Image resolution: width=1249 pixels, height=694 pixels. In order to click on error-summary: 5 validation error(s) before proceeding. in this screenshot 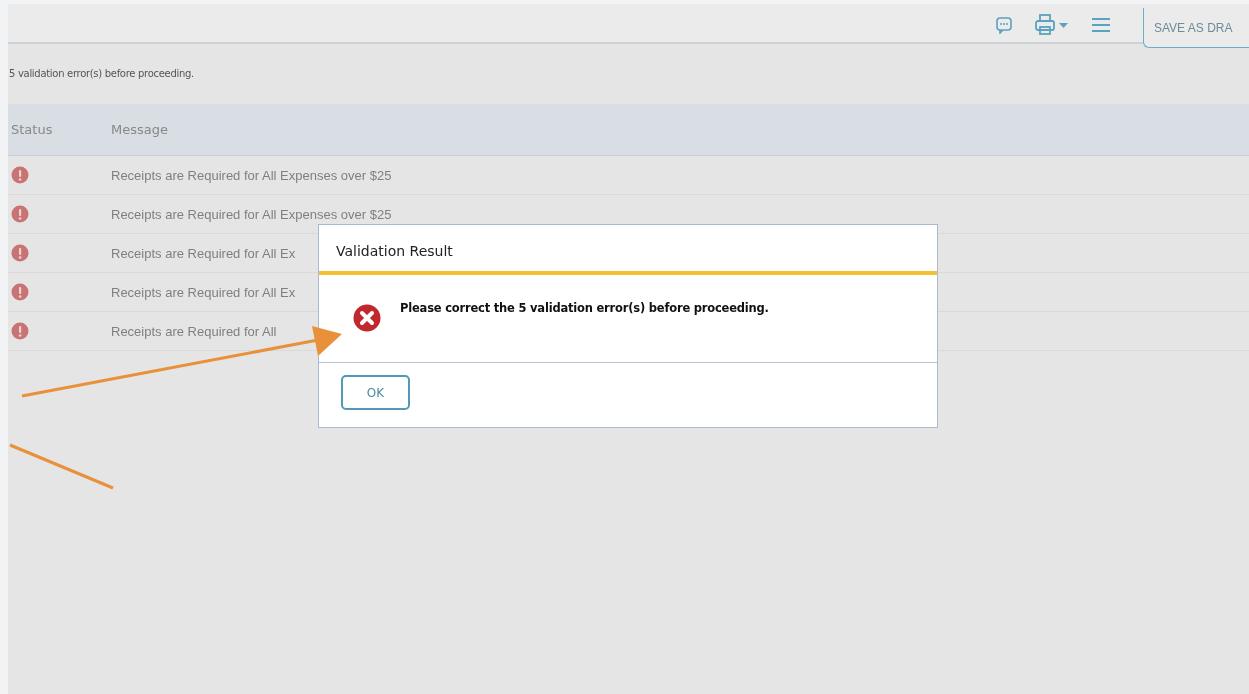, I will do `click(101, 74)`.